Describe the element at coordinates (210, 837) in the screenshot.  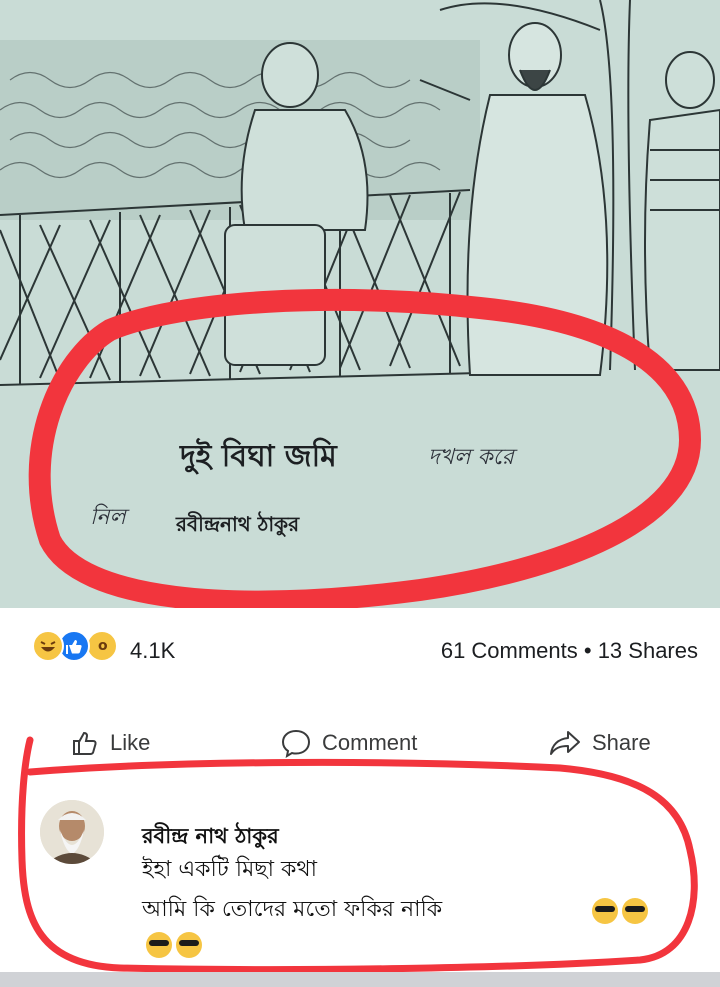
I see `comment-author: রবীন্দ্র নাথ ঠাকুর` at that location.